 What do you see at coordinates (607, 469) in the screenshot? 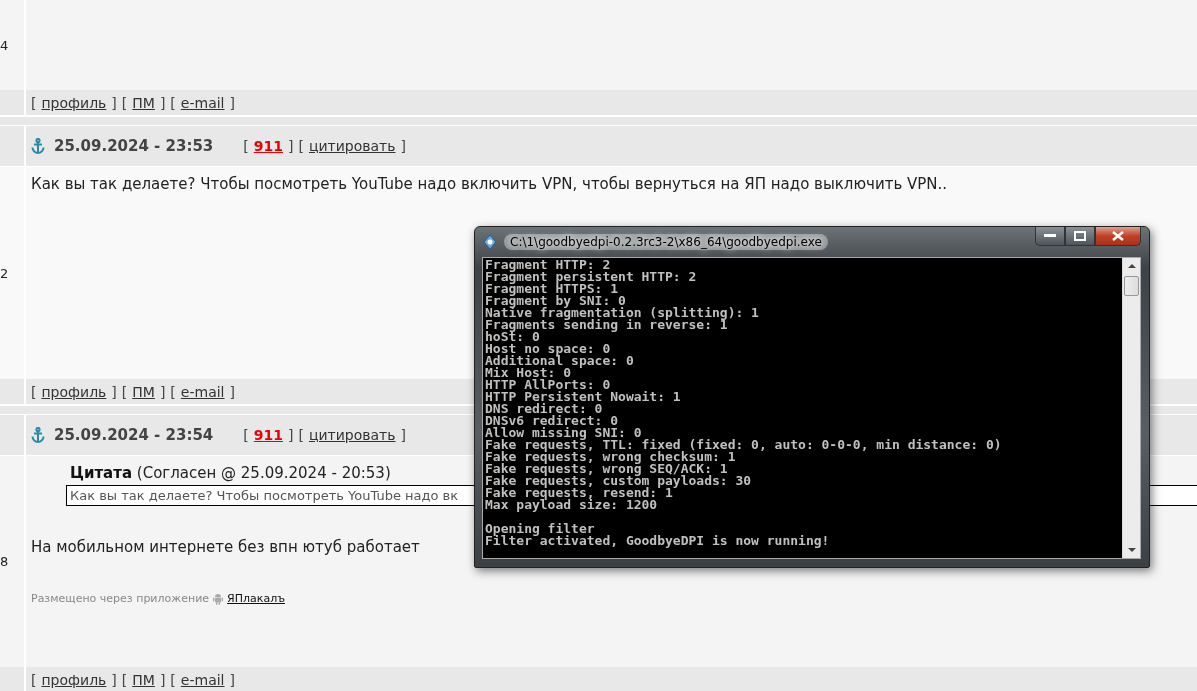
I see `console-line: Fake requests, wrong SEQ/ACK: 1` at bounding box center [607, 469].